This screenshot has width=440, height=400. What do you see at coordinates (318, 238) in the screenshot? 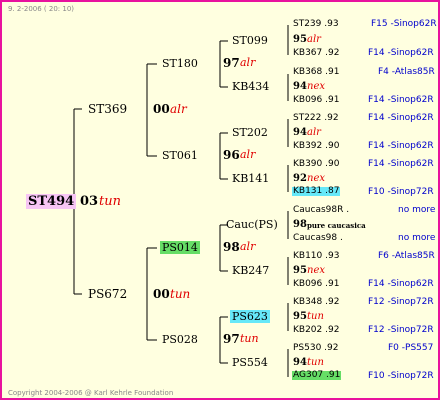
I see `gen4-dam-5: Caucas98 .` at bounding box center [318, 238].